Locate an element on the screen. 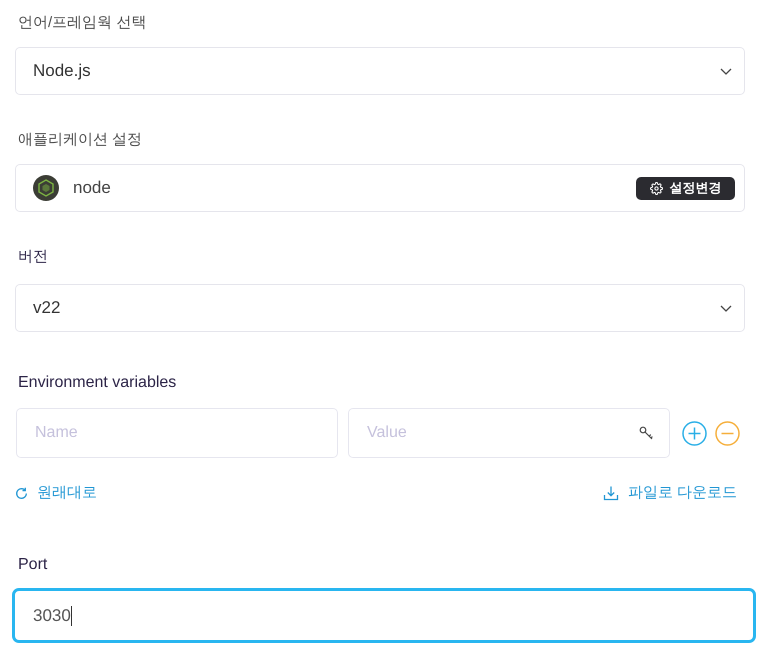 This screenshot has height=661, width=779. change-settings-button: 설정변경 is located at coordinates (685, 188).